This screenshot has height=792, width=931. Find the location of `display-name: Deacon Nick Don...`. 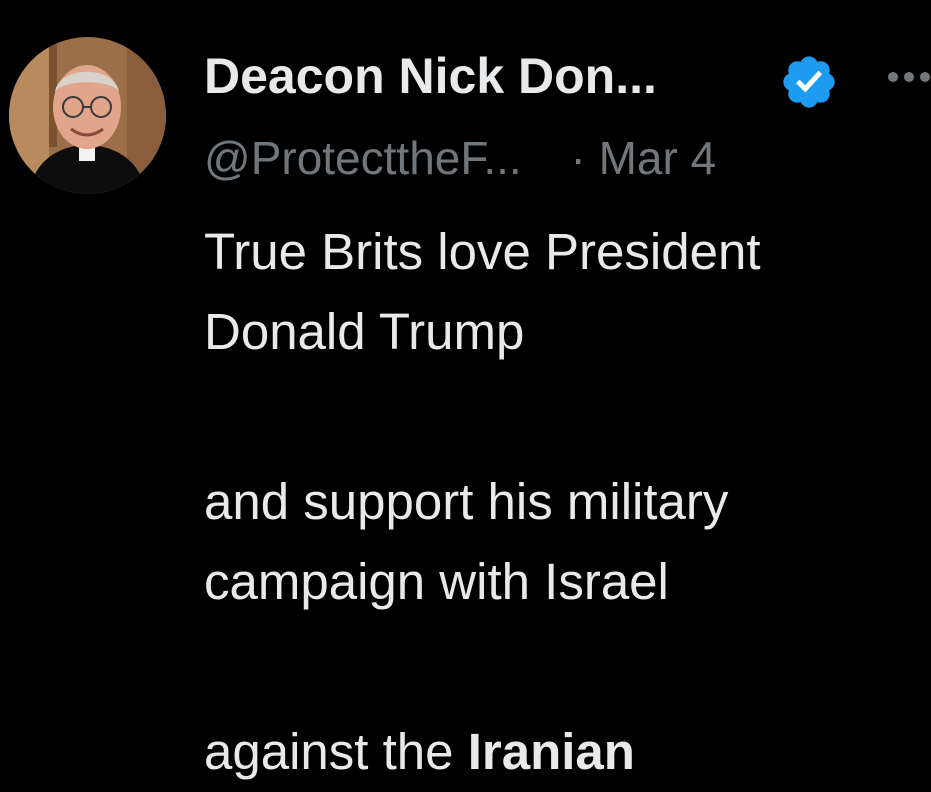

display-name: Deacon Nick Don... is located at coordinates (430, 76).